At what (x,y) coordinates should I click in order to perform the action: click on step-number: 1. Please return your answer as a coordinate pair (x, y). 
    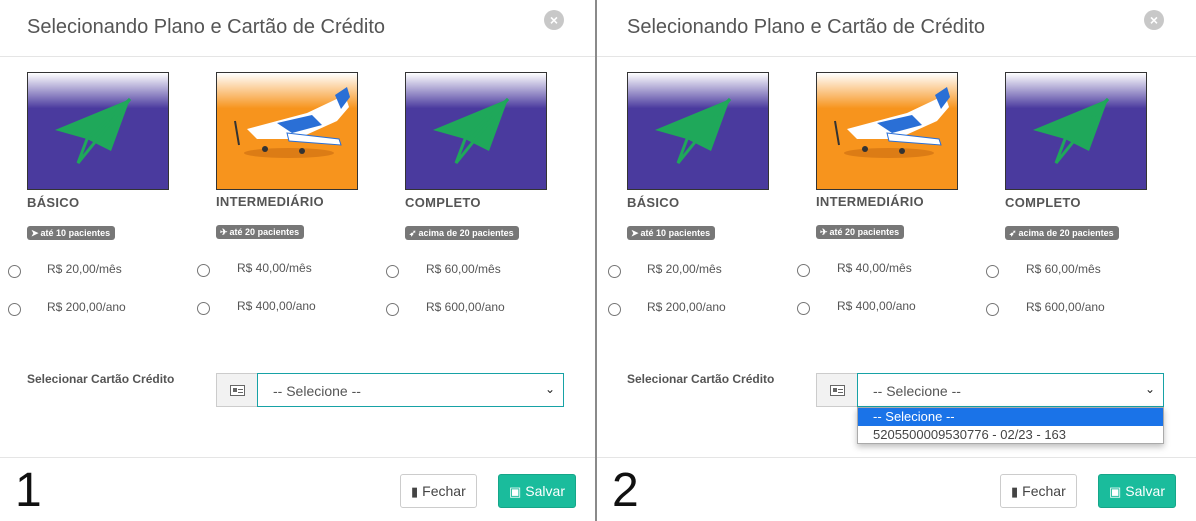
    Looking at the image, I should click on (28, 490).